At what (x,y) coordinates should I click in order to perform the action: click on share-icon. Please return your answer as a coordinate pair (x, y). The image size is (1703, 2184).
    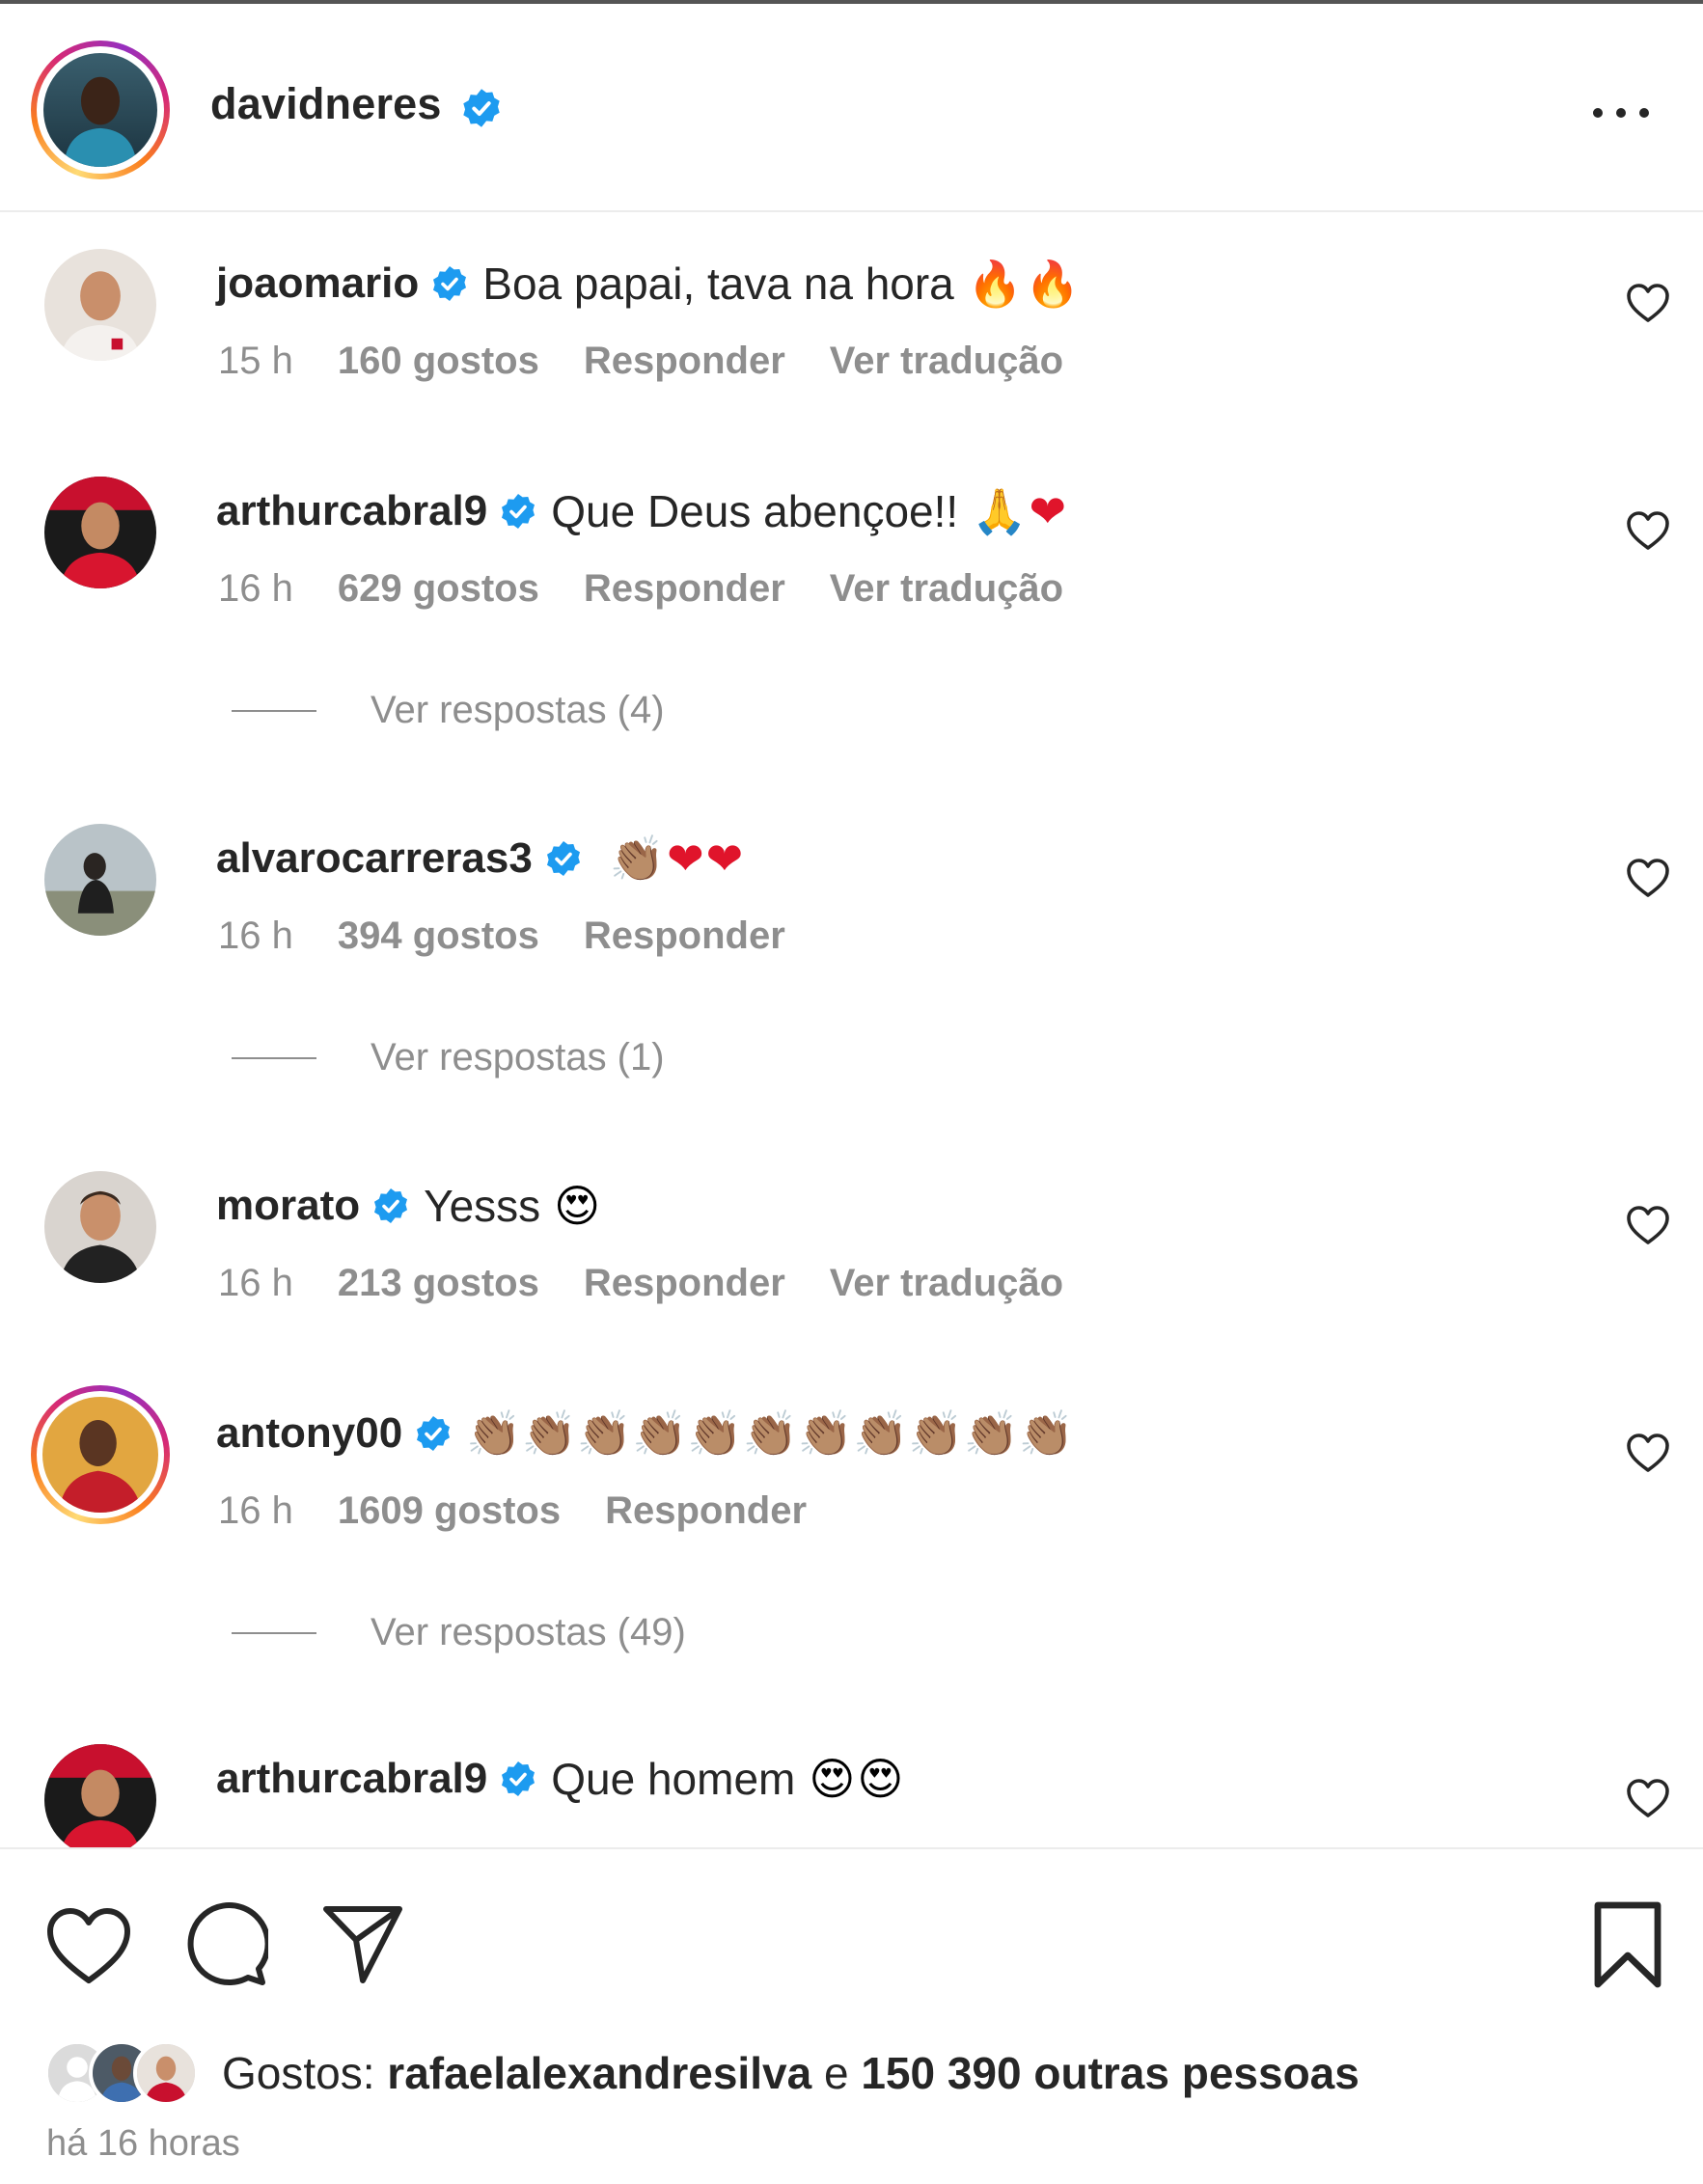
    Looking at the image, I should click on (363, 1944).